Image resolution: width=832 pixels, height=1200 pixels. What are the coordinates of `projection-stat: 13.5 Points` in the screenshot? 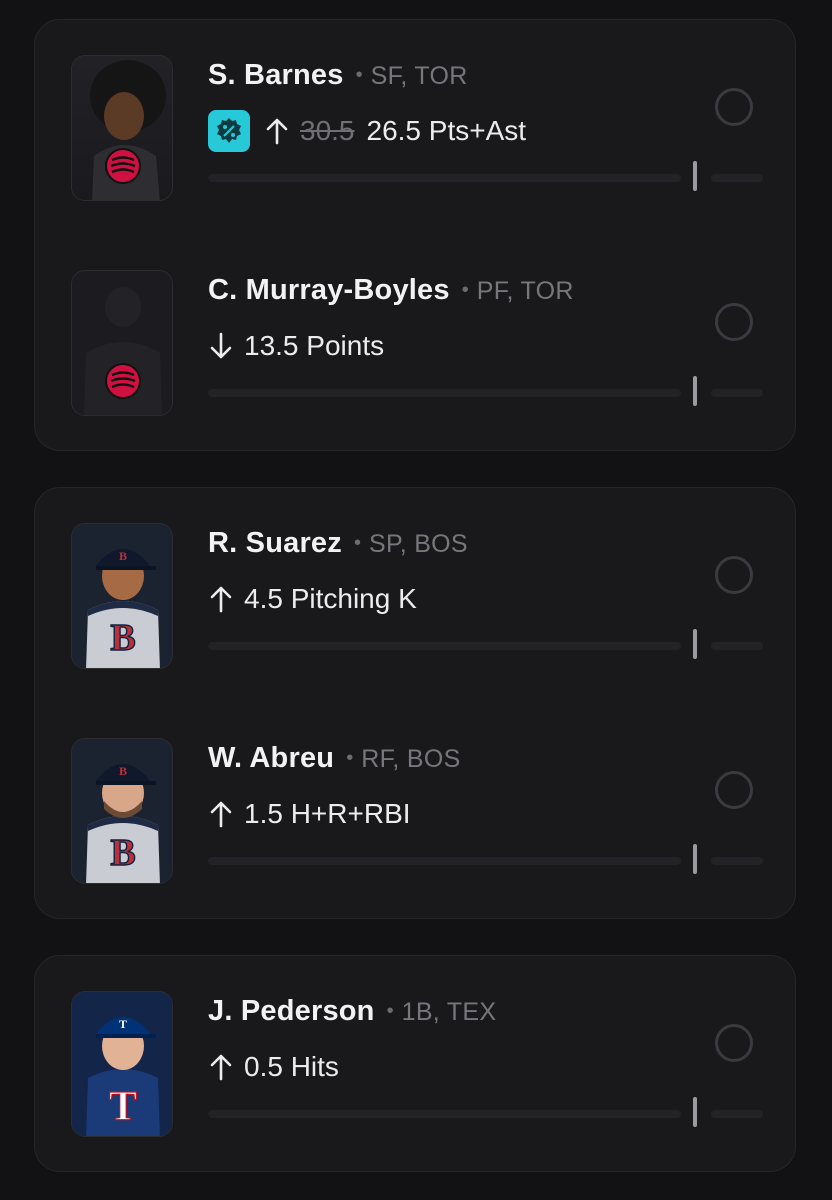 It's located at (314, 345).